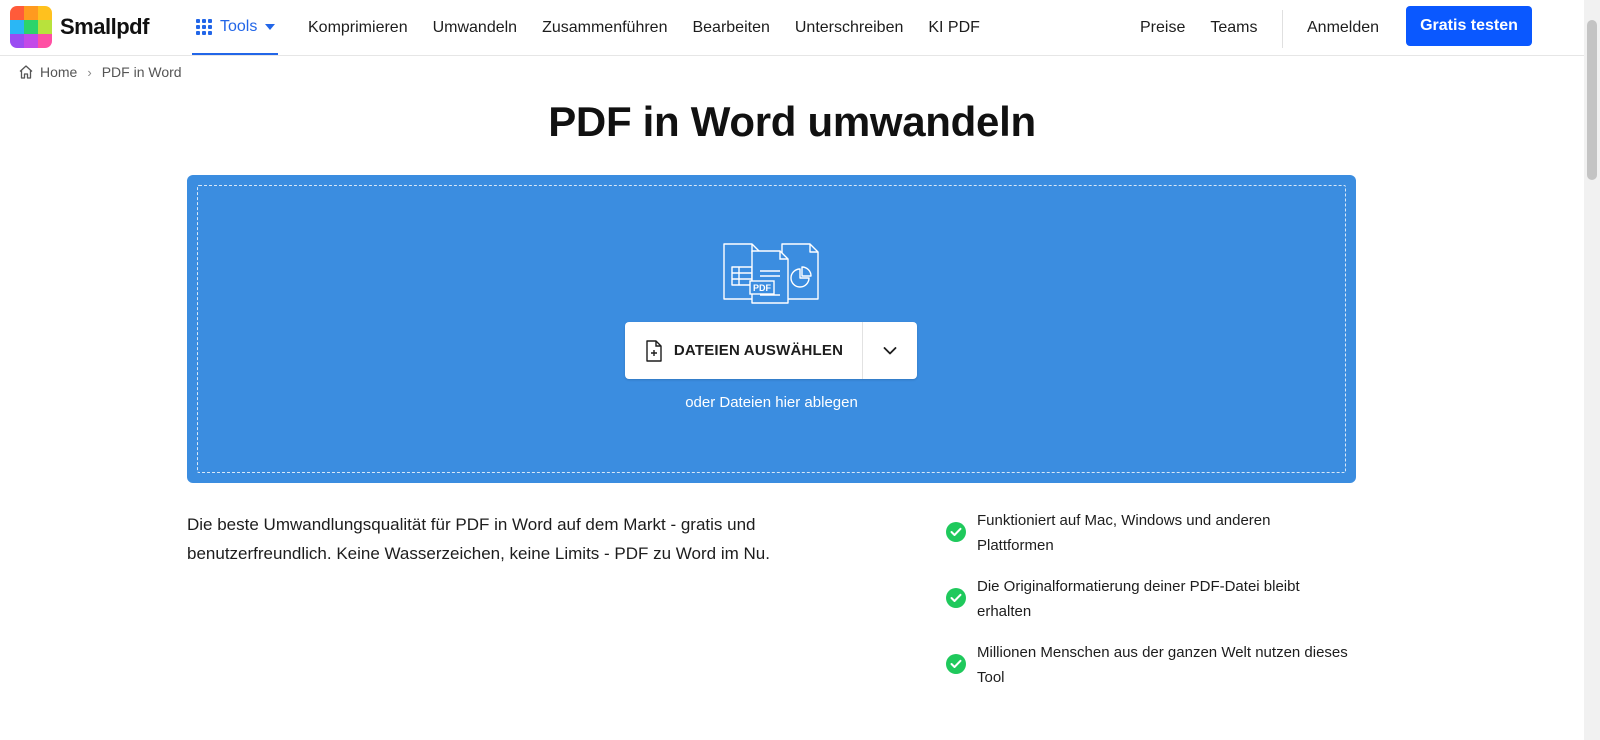 The image size is (1600, 740). Describe the element at coordinates (1592, 100) in the screenshot. I see `scrollbar-thumb` at that location.